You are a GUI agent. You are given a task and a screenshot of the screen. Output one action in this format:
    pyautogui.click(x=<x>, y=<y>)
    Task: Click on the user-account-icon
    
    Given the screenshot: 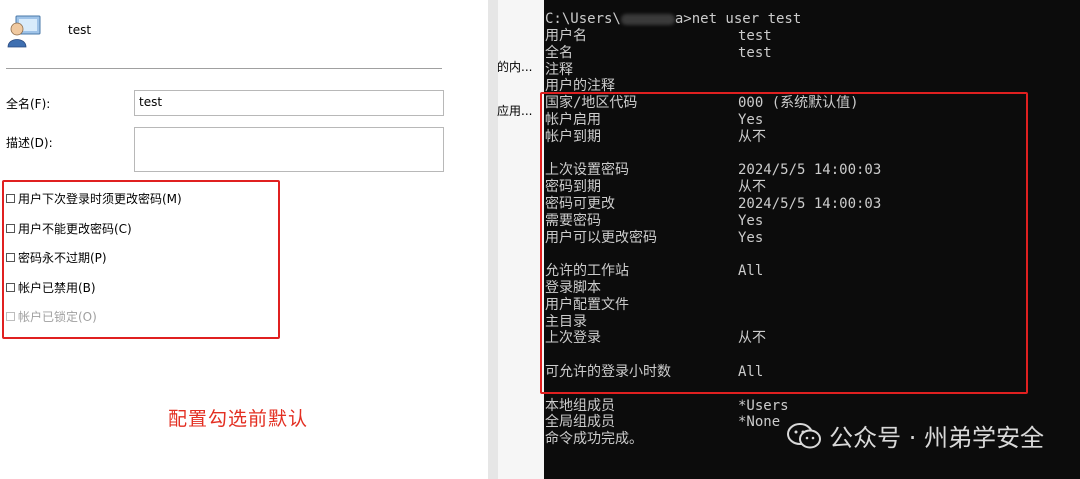 What is the action you would take?
    pyautogui.click(x=24, y=31)
    